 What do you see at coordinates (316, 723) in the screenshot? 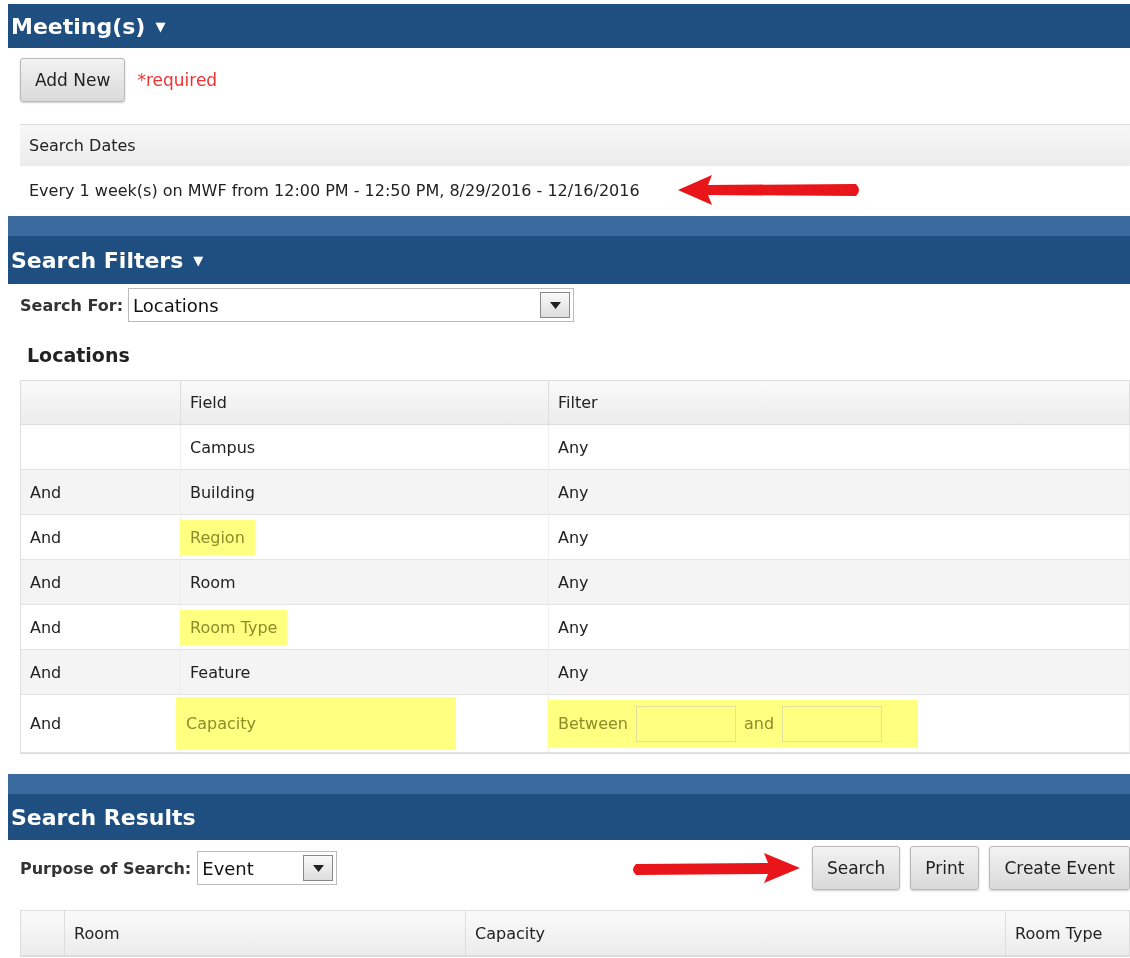
I see `table-cell: Capacity` at bounding box center [316, 723].